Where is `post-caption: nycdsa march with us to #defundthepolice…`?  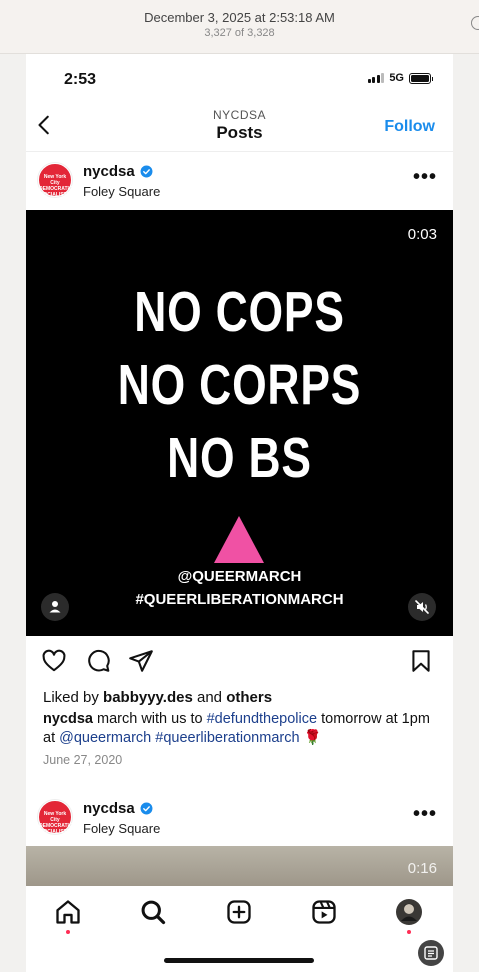
post-caption: nycdsa march with us to #defundthepolice… is located at coordinates (239, 729).